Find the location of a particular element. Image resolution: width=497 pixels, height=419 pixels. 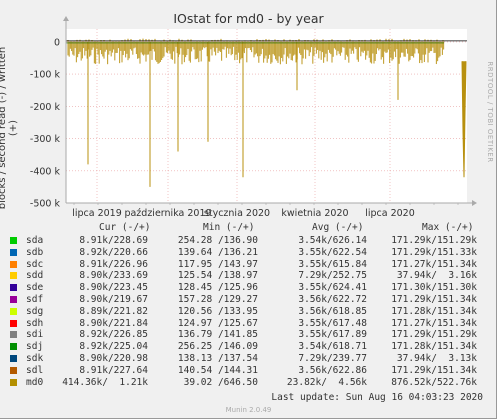

legend-value-cur: 8.90k/219.67 is located at coordinates (113, 299).